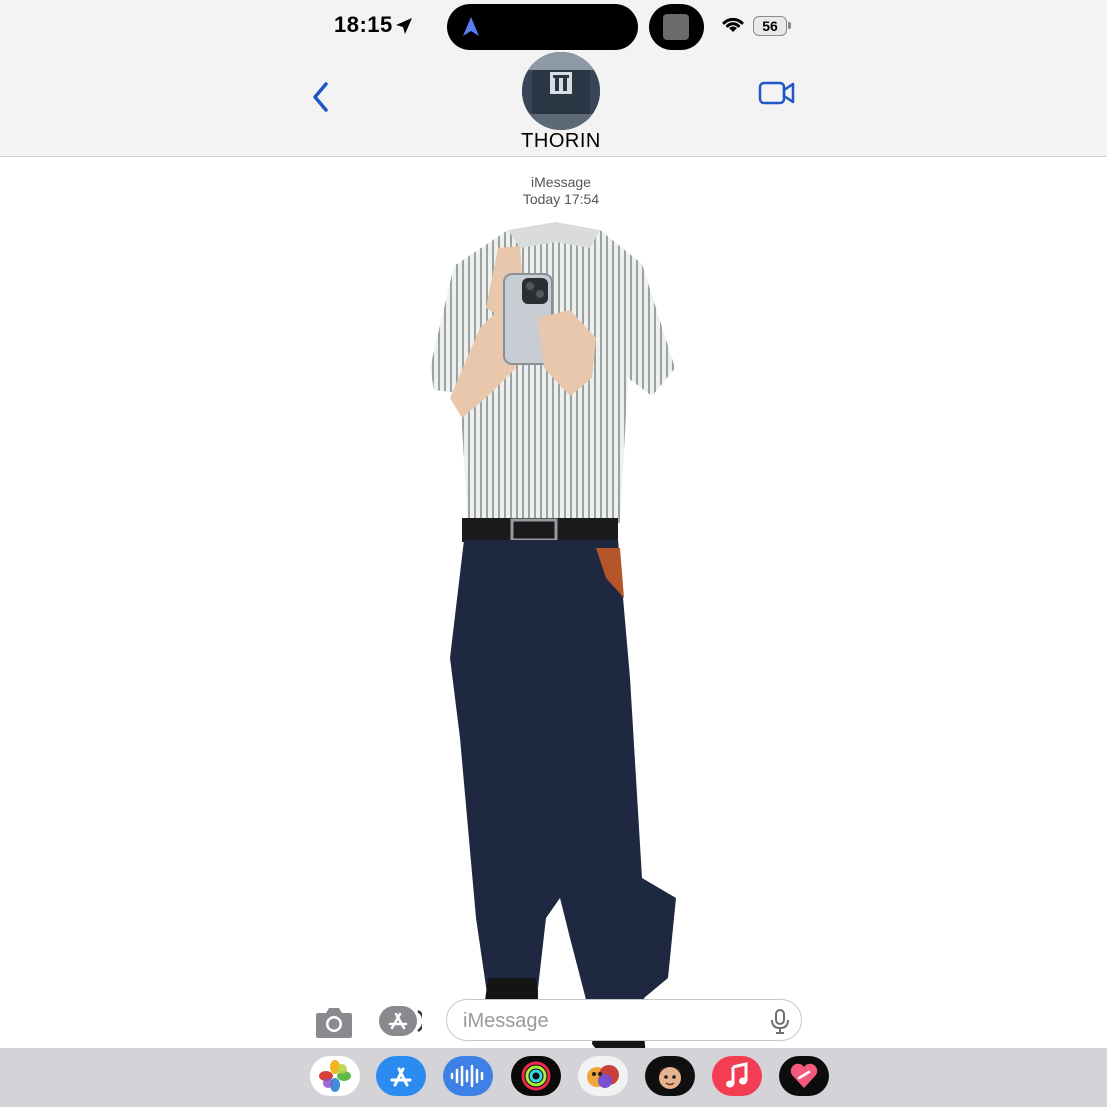  I want to click on app-app-store, so click(401, 1076).